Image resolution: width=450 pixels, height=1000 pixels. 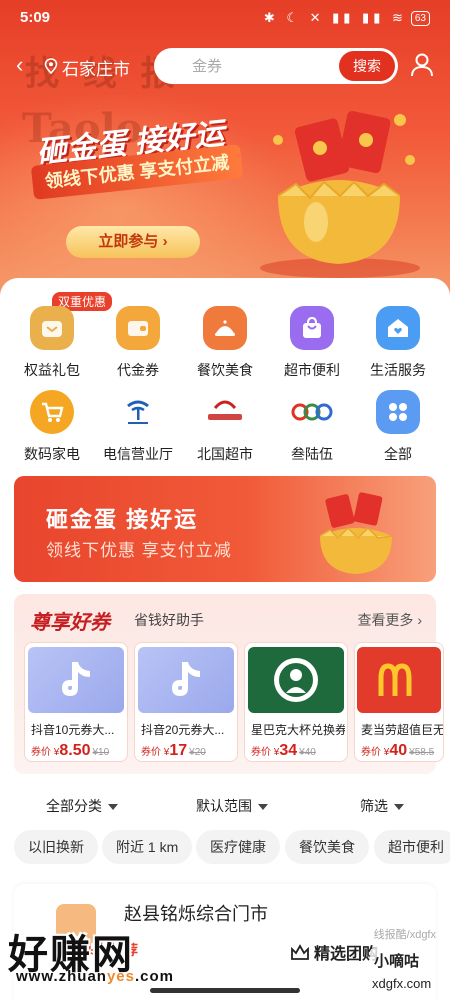 What do you see at coordinates (96, 67) in the screenshot?
I see `city-selector: 石家庄市` at bounding box center [96, 67].